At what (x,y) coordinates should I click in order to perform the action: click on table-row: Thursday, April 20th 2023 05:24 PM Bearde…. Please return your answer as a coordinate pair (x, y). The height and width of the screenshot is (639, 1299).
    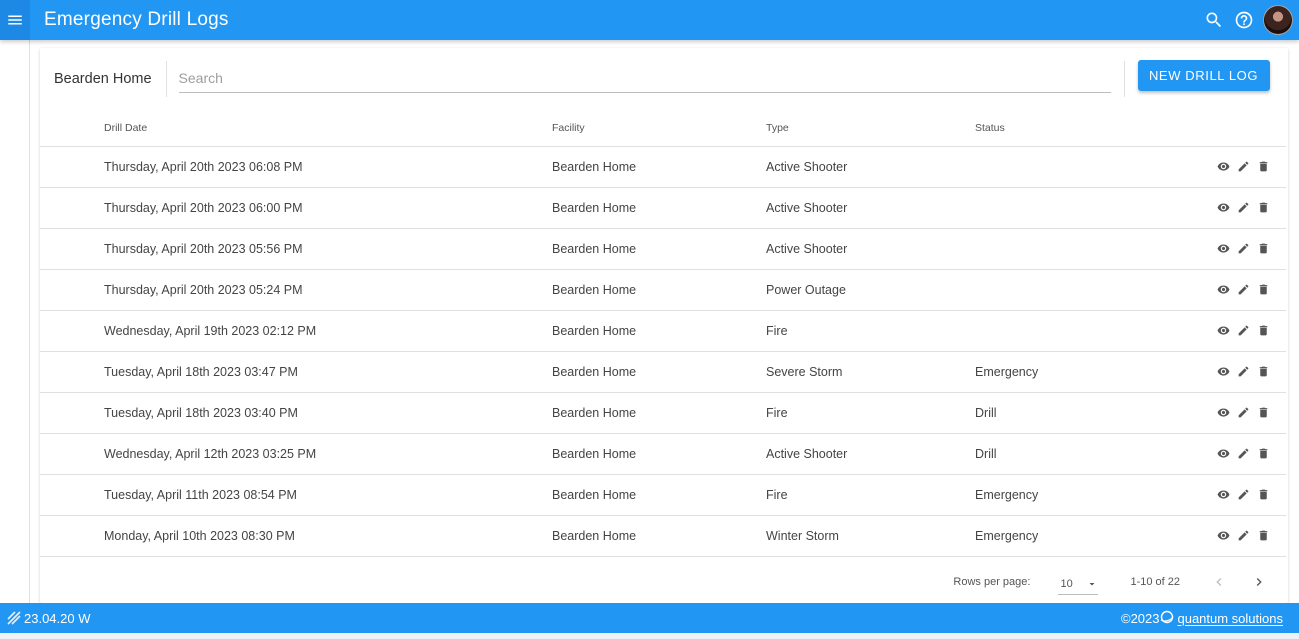
    Looking at the image, I should click on (663, 290).